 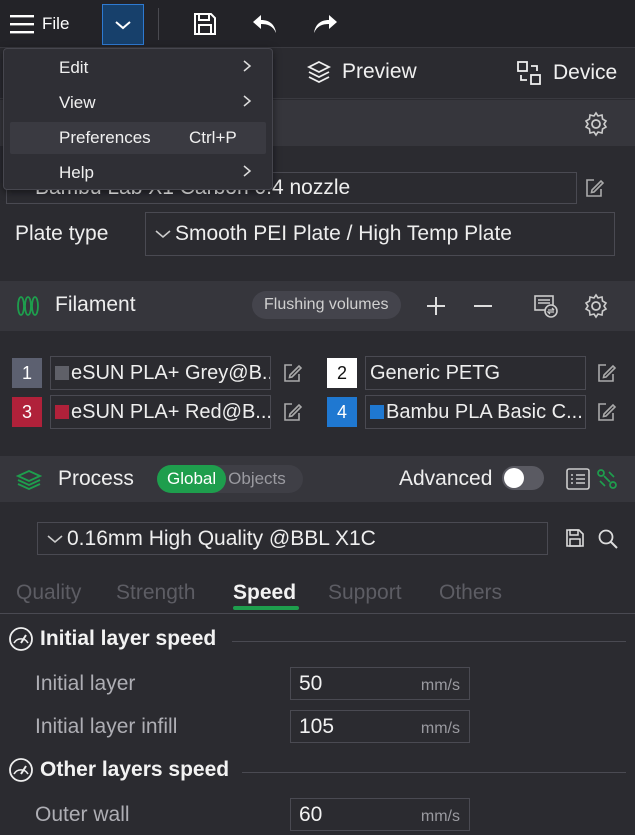 What do you see at coordinates (446, 478) in the screenshot?
I see `advanced-label: Advanced` at bounding box center [446, 478].